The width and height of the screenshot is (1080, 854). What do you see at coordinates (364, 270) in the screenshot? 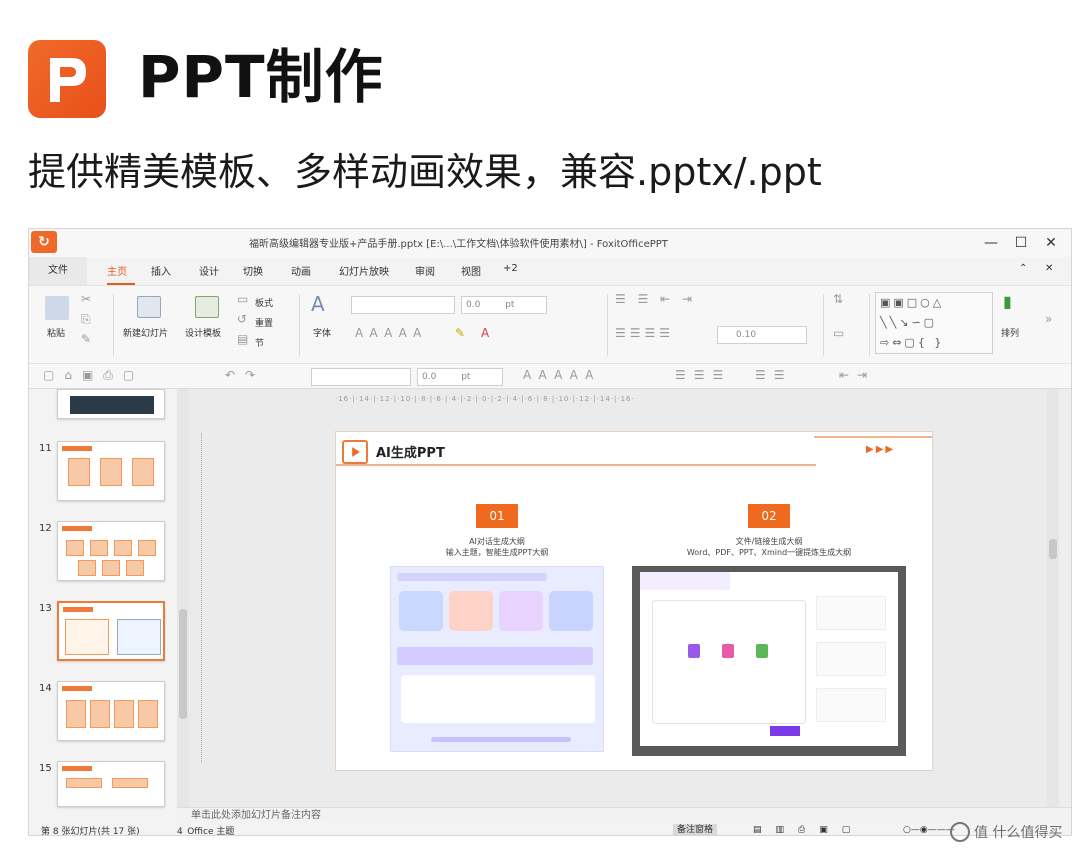
I see `tab-slideshow: 幻灯片放映` at bounding box center [364, 270].